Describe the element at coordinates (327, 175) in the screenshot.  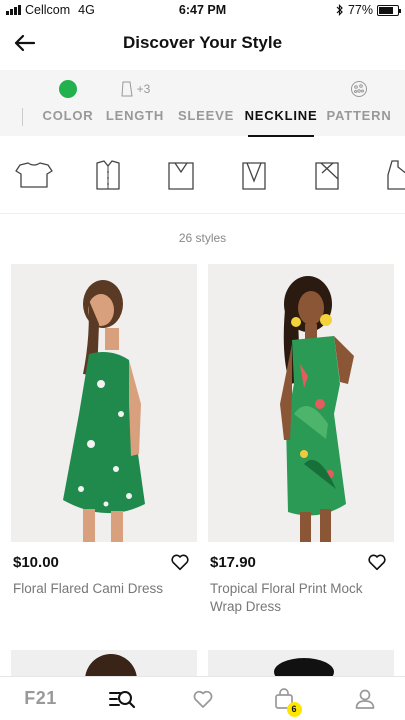
I see `wrap-neck-icon` at that location.